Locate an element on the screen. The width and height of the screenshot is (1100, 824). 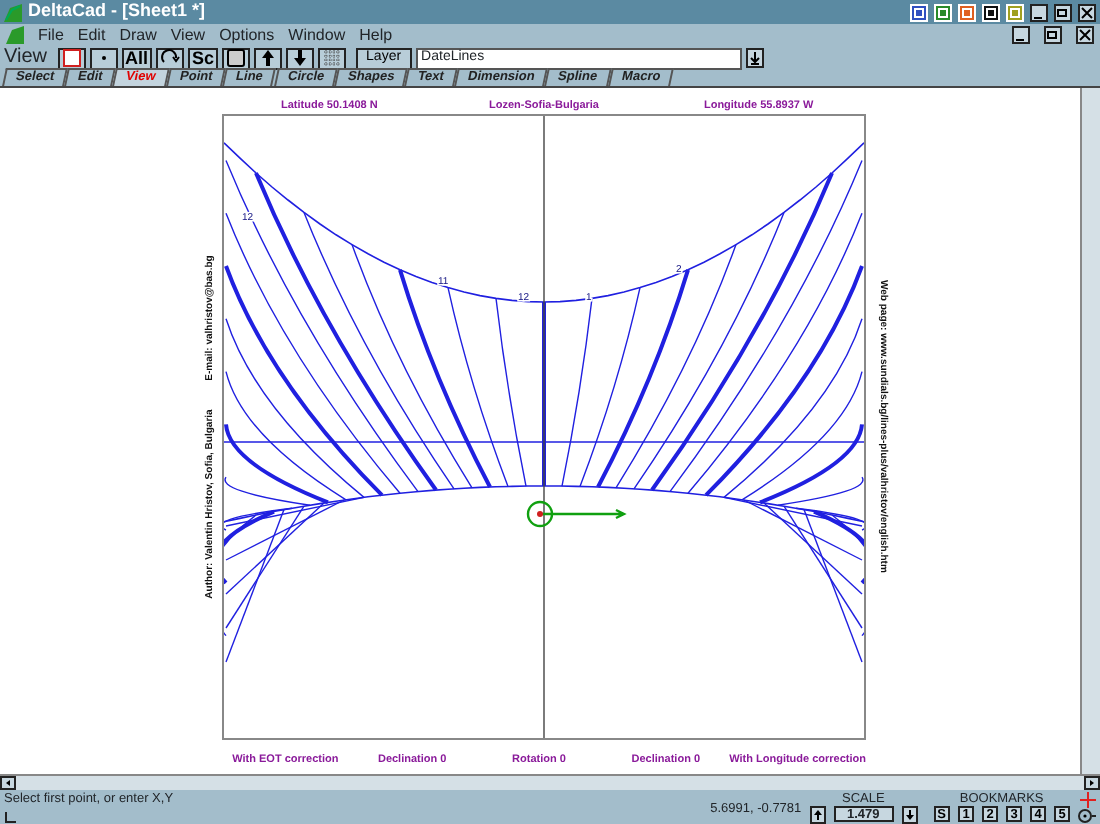
down-arrow-icon is located at coordinates (300, 58).